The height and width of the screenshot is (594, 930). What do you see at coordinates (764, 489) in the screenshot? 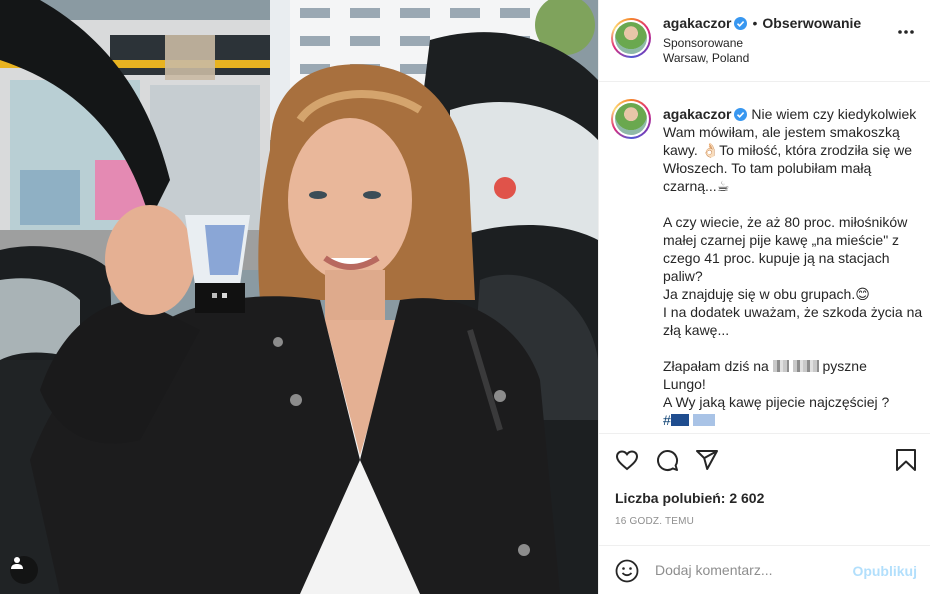
I see `post-actions: Liczba polubień: 2 602 16 GODZ. TEMU` at bounding box center [764, 489].